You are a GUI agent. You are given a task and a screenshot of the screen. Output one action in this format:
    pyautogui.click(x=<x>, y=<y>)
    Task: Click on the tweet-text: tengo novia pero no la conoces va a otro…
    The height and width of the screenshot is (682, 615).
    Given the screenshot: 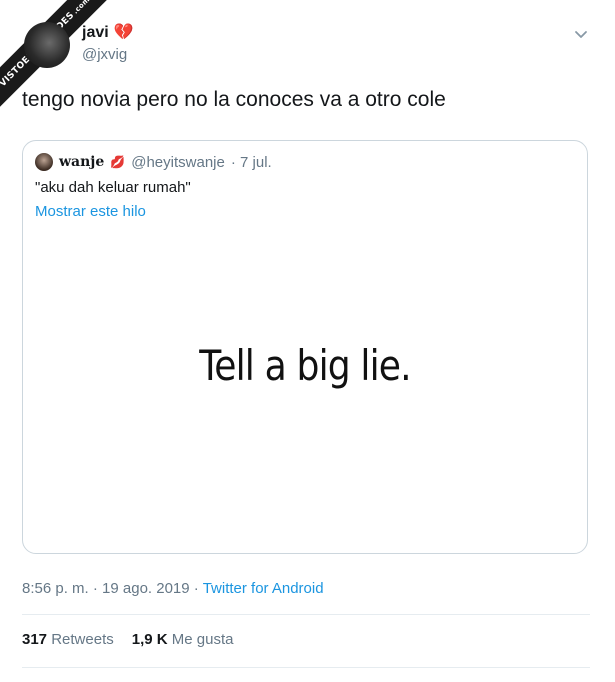 What is the action you would take?
    pyautogui.click(x=234, y=99)
    